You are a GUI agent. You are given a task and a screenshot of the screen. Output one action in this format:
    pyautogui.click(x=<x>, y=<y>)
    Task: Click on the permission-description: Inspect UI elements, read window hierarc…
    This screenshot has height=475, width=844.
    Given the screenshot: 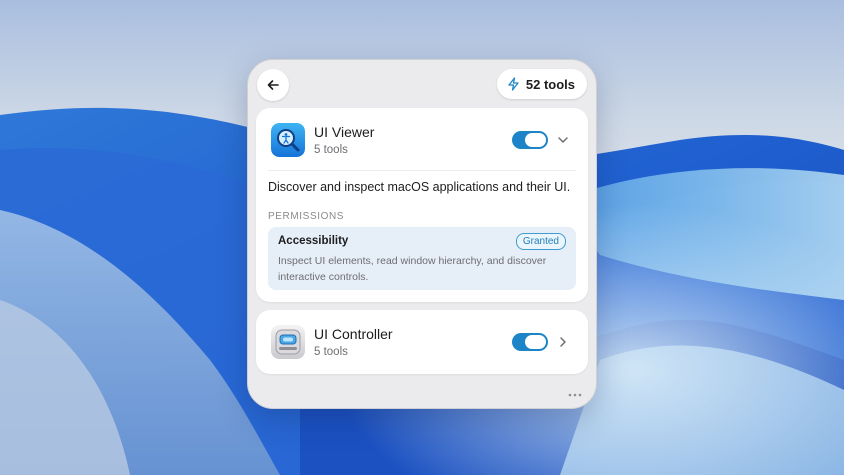 What is the action you would take?
    pyautogui.click(x=412, y=269)
    